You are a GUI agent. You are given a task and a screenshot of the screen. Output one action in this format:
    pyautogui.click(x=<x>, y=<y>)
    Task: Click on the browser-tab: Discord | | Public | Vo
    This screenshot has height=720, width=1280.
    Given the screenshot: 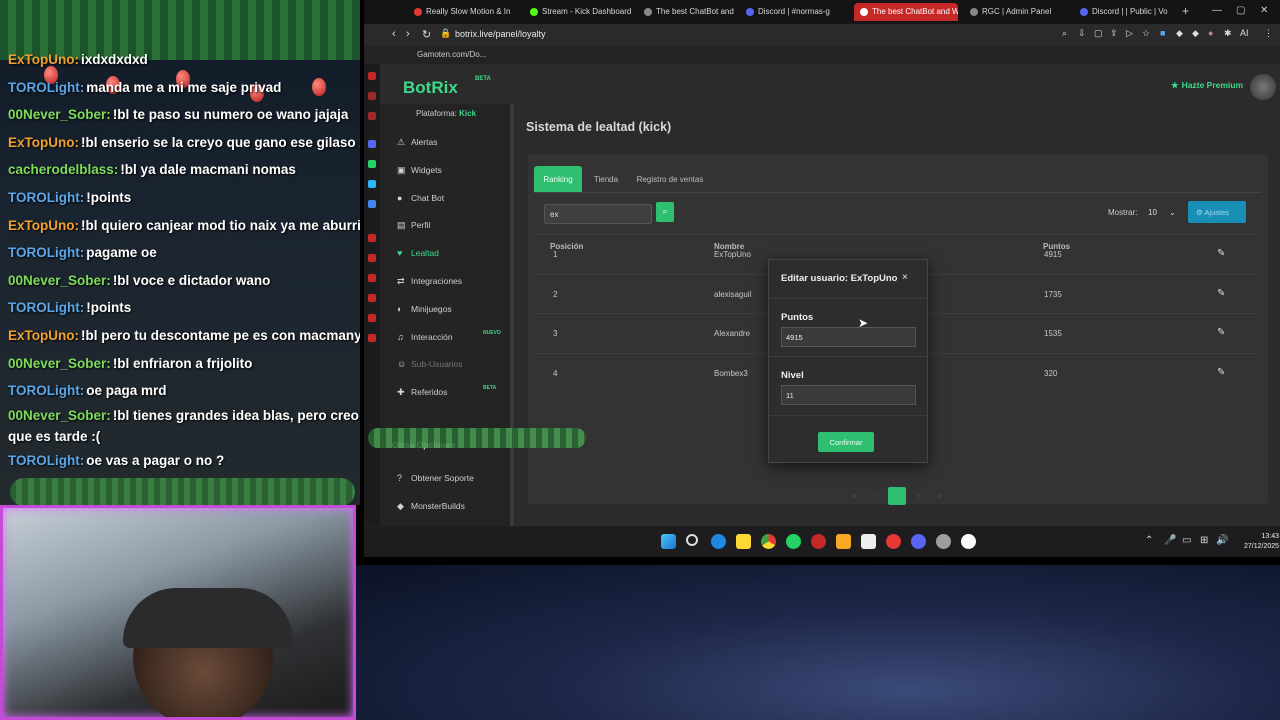 What is the action you would take?
    pyautogui.click(x=1124, y=12)
    